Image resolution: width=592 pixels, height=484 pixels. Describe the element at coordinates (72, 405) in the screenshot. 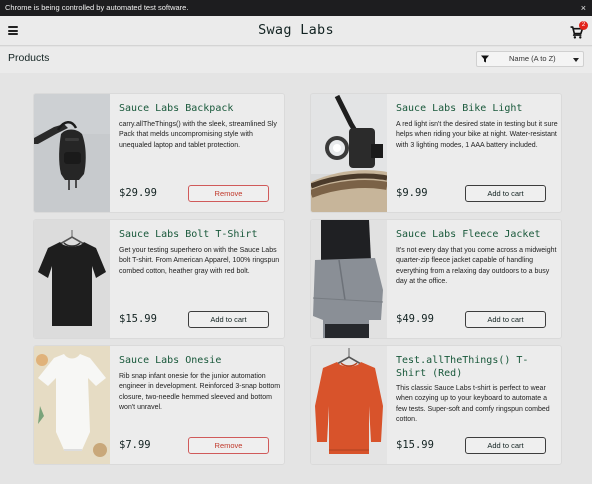

I see `product-image-onesie` at that location.